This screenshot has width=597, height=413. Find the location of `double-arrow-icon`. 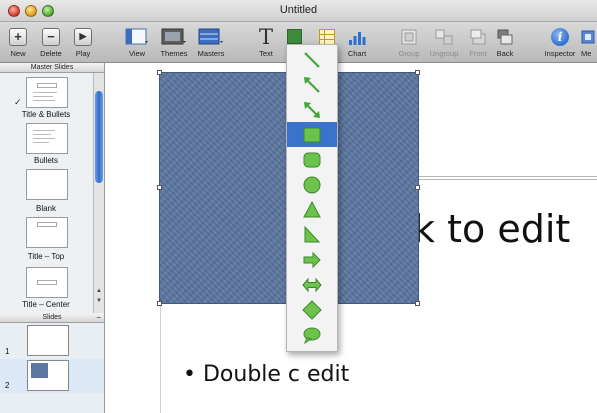

double-arrow-icon is located at coordinates (312, 284).